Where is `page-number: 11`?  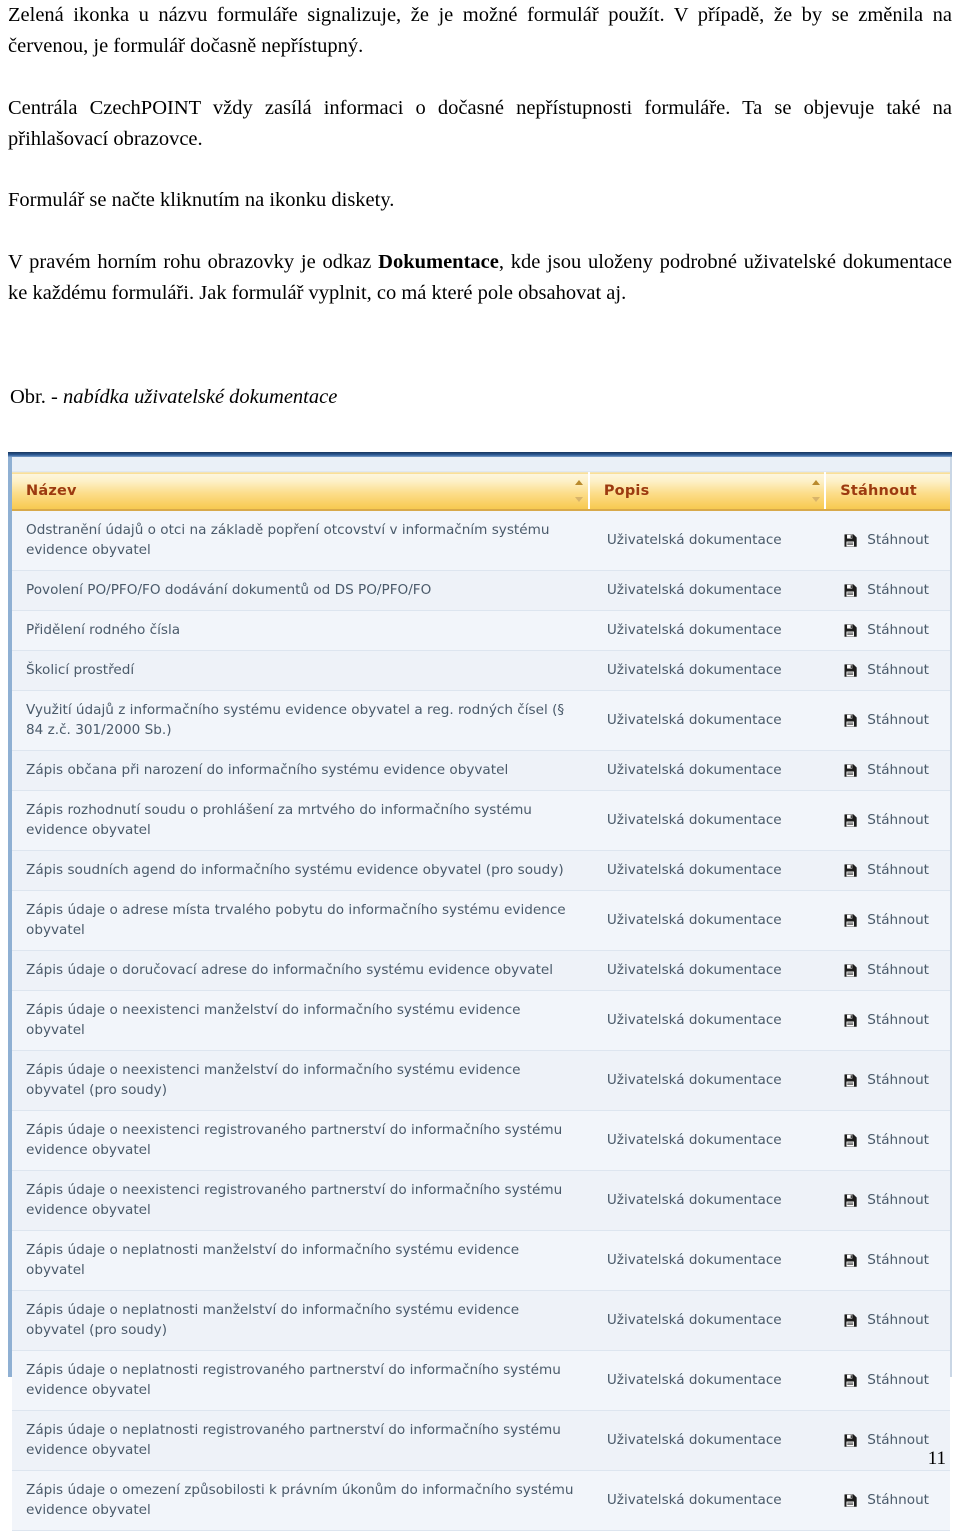 page-number: 11 is located at coordinates (936, 1458).